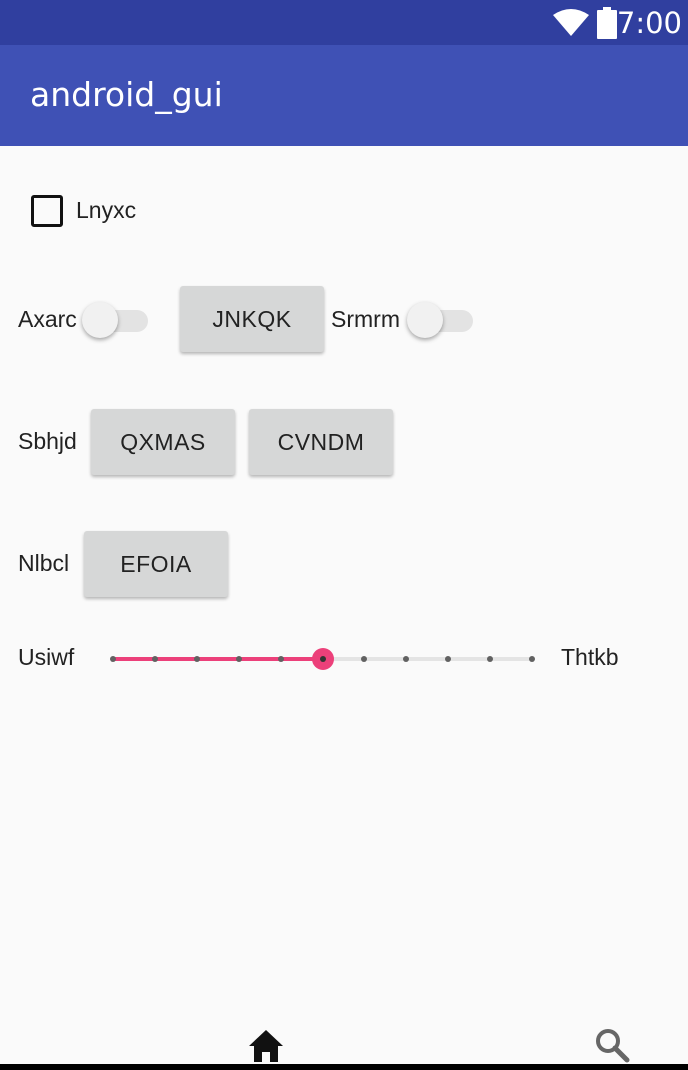 Image resolution: width=688 pixels, height=1070 pixels. Describe the element at coordinates (46, 657) in the screenshot. I see `slider-min-label: Usiwf` at that location.